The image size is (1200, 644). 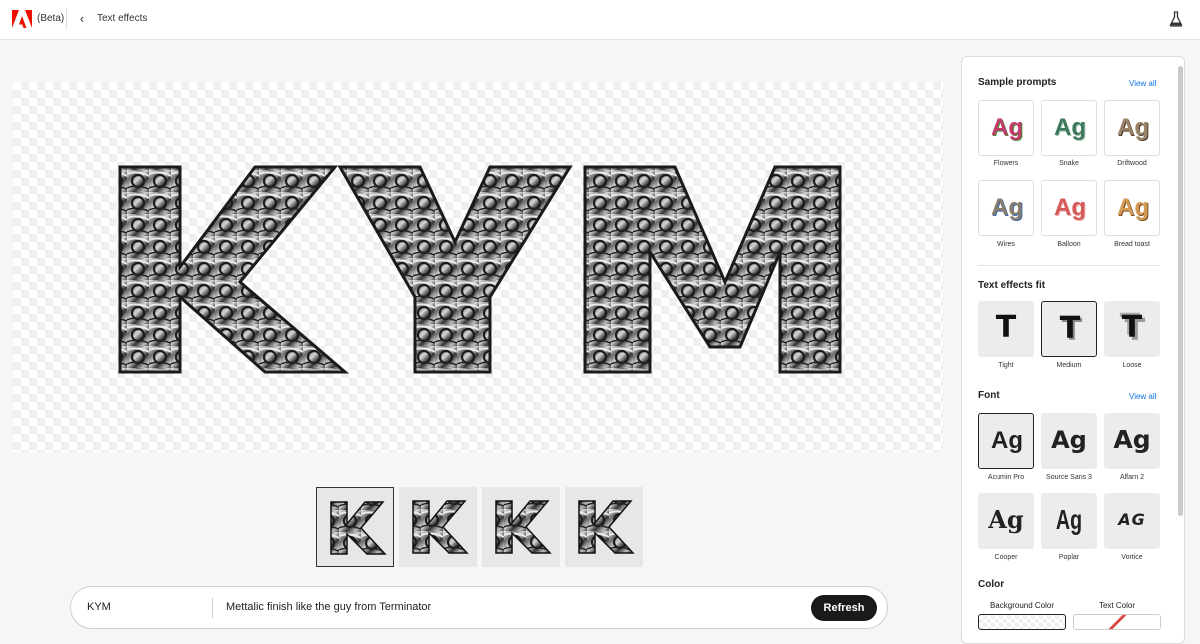 I want to click on sample-bread-toast: Ag, so click(x=1132, y=208).